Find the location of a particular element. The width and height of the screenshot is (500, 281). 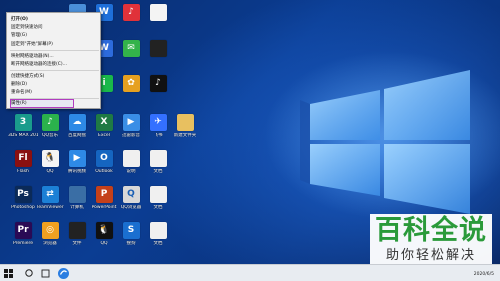

desktop-icon: ▶ 腾讯视频 is located at coordinates (77, 162).